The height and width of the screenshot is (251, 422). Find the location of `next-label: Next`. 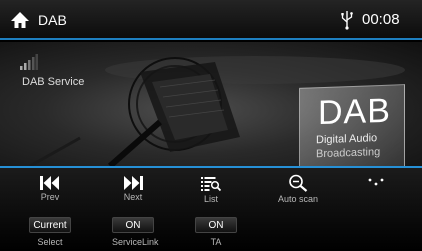

next-label: Next is located at coordinates (133, 197).